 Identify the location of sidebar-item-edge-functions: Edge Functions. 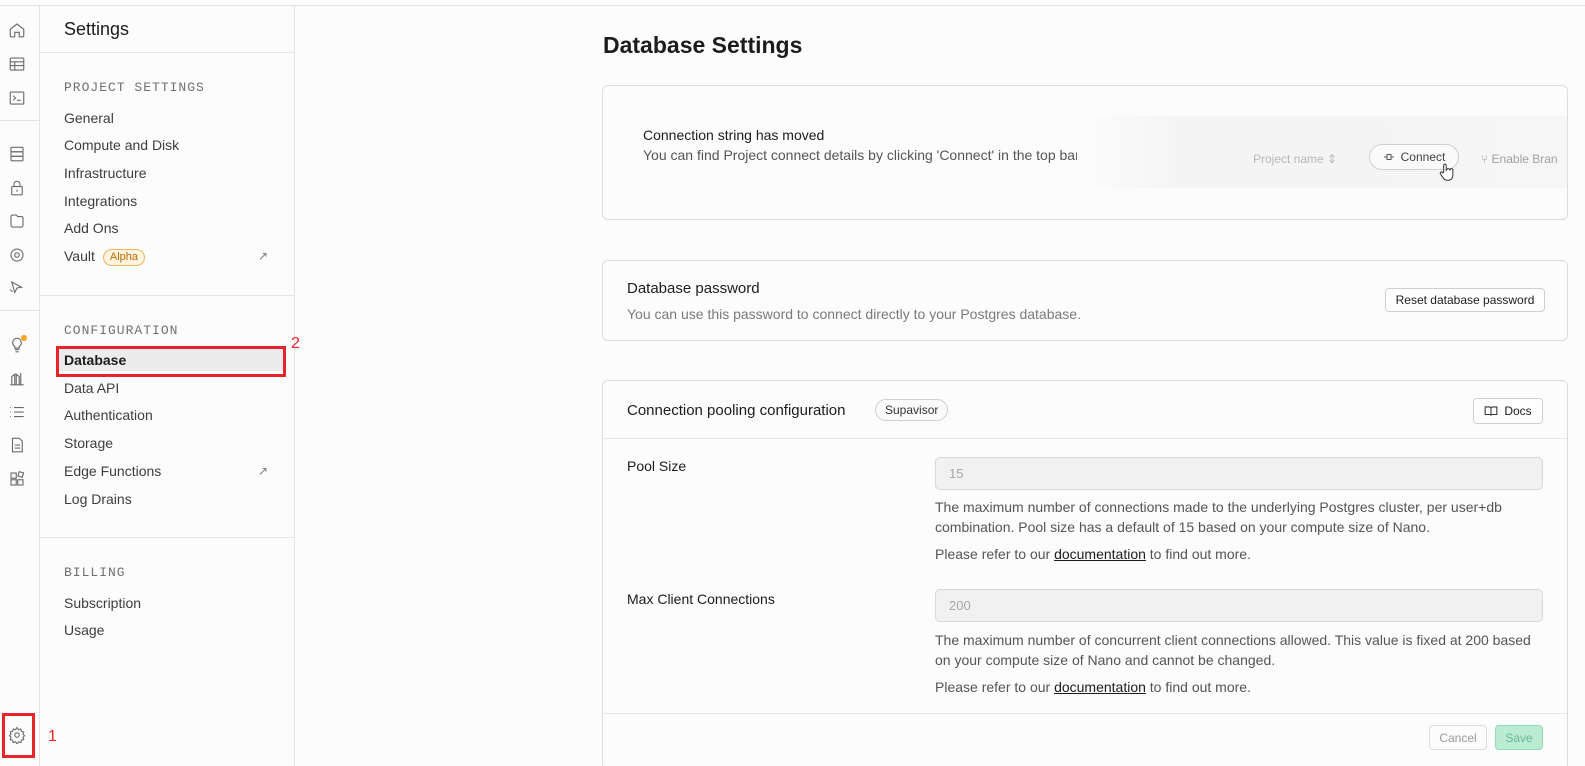
(112, 471).